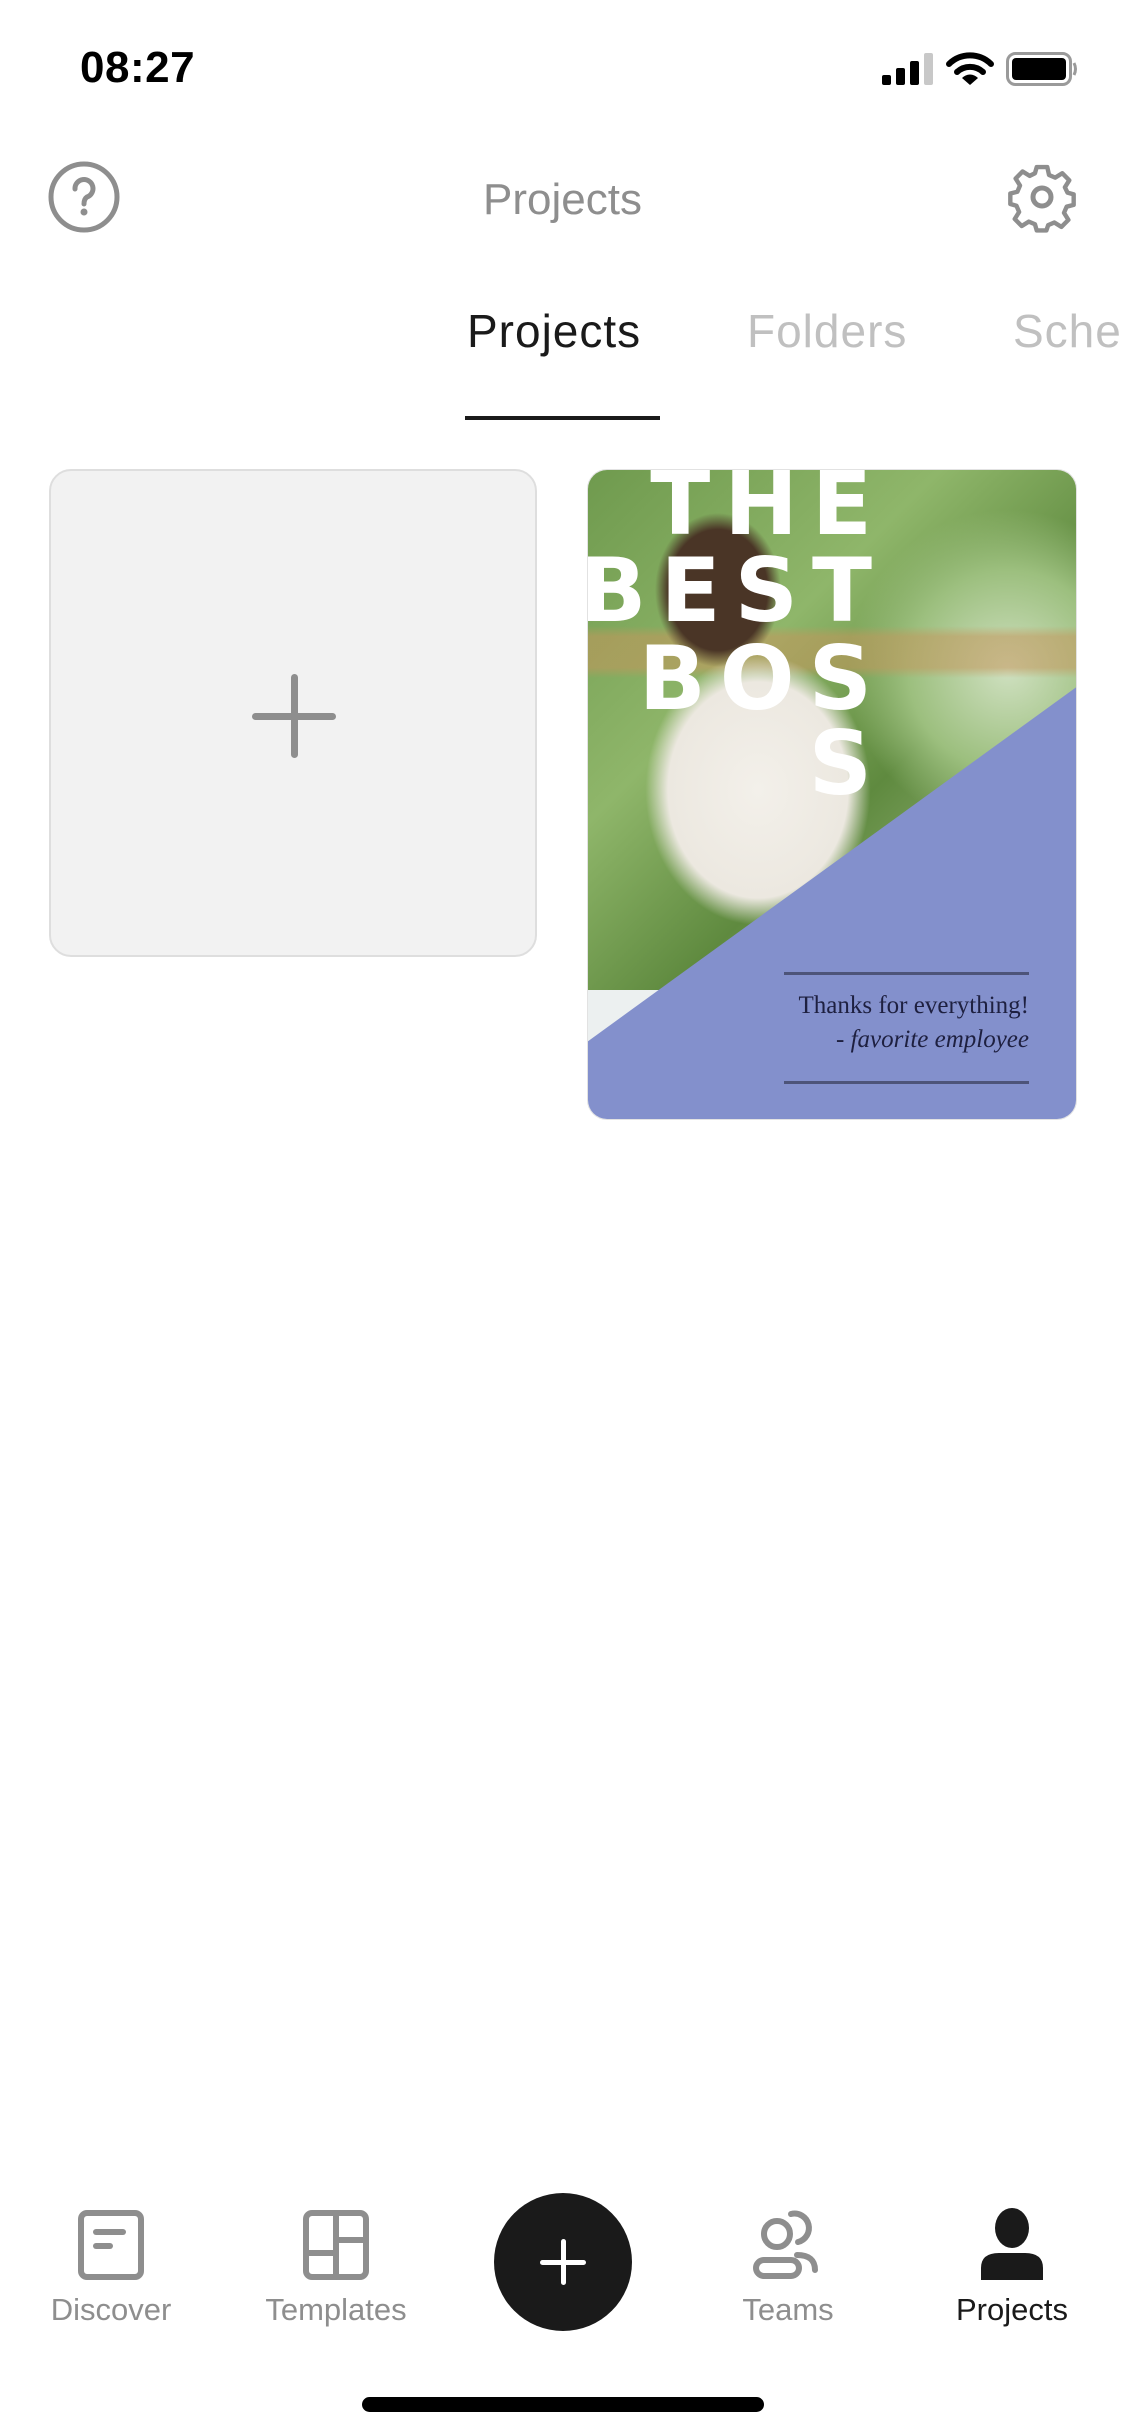 This screenshot has height=2436, width=1125. What do you see at coordinates (913, 1005) in the screenshot?
I see `card-message: Thanks for everything!` at bounding box center [913, 1005].